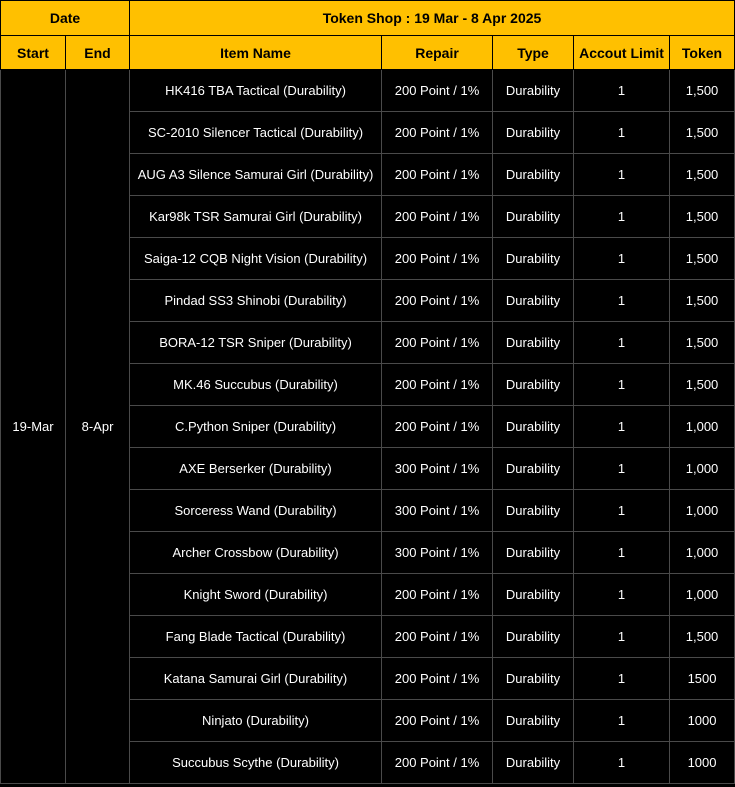  I want to click on item-name-cell: Pindad SS3 Shinobi (Durability), so click(256, 300).